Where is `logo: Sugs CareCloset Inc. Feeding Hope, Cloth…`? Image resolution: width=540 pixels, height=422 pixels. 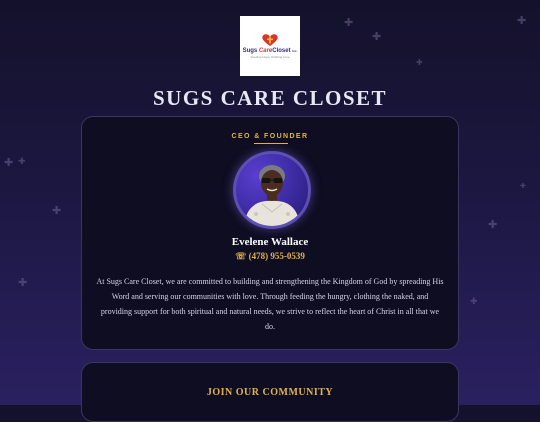 logo: Sugs CareCloset Inc. Feeding Hope, Cloth… is located at coordinates (270, 46).